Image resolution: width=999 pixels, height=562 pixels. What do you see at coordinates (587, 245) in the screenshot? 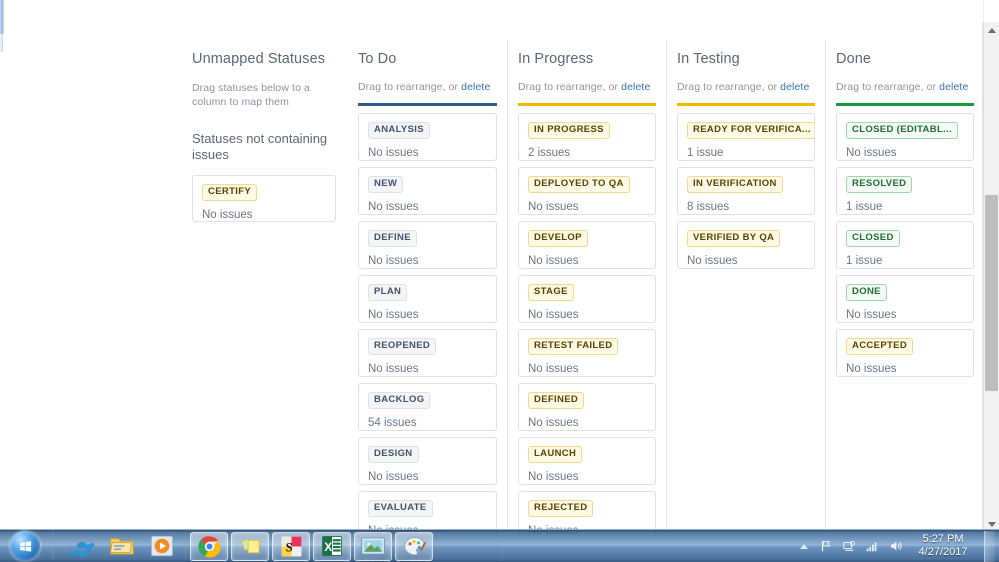
I see `status-card: DEVELOP No issues` at bounding box center [587, 245].